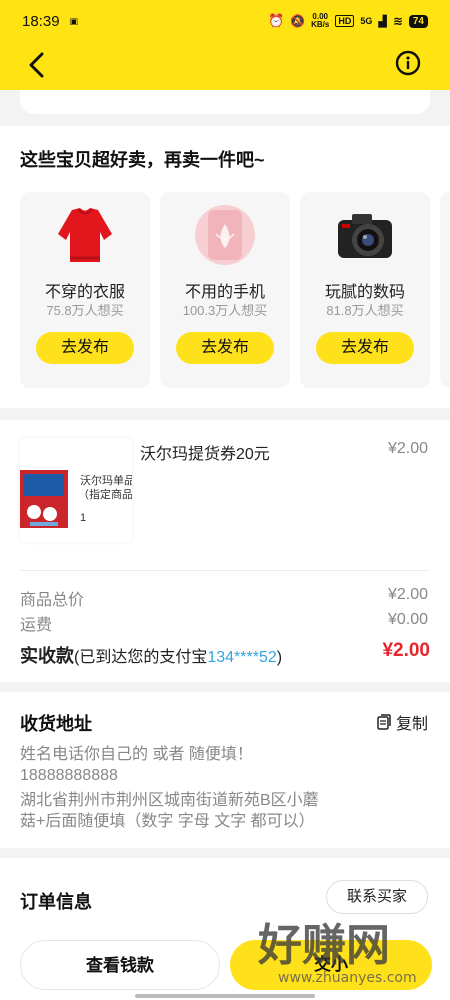 This screenshot has height=1000, width=450. Describe the element at coordinates (85, 310) in the screenshot. I see `sell-item-want: 75.8万人想买` at that location.